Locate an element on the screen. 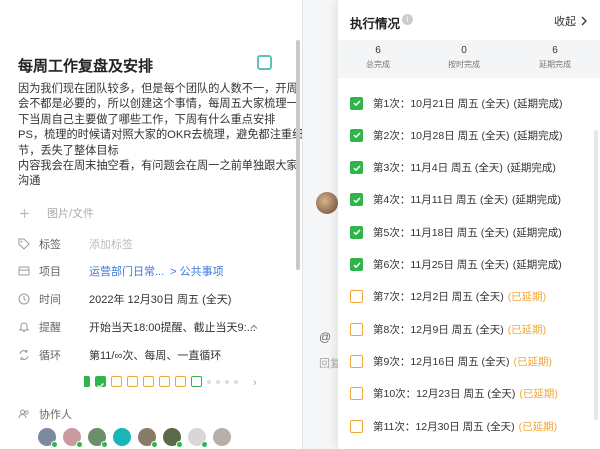 The image size is (600, 449). occurrence-row: 第7次：12月2日 周五 (全天) (已延期) is located at coordinates (448, 297).